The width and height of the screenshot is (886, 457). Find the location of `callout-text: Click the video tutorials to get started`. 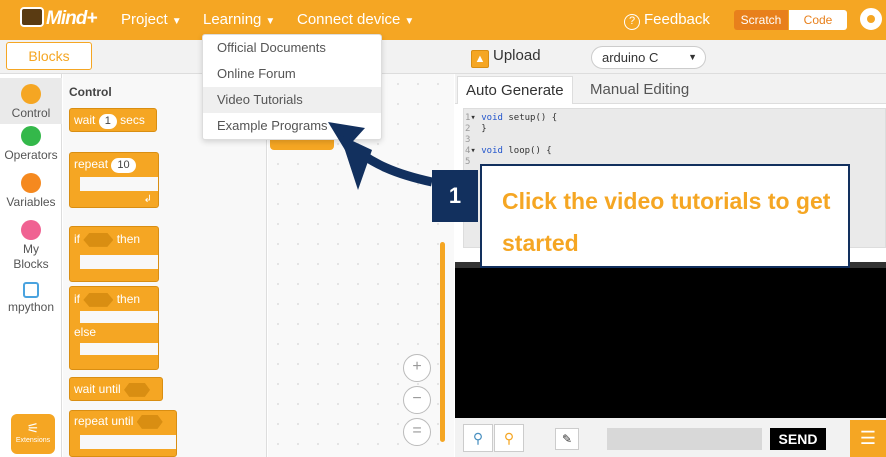

callout-text: Click the video tutorials to get started is located at coordinates (666, 222).